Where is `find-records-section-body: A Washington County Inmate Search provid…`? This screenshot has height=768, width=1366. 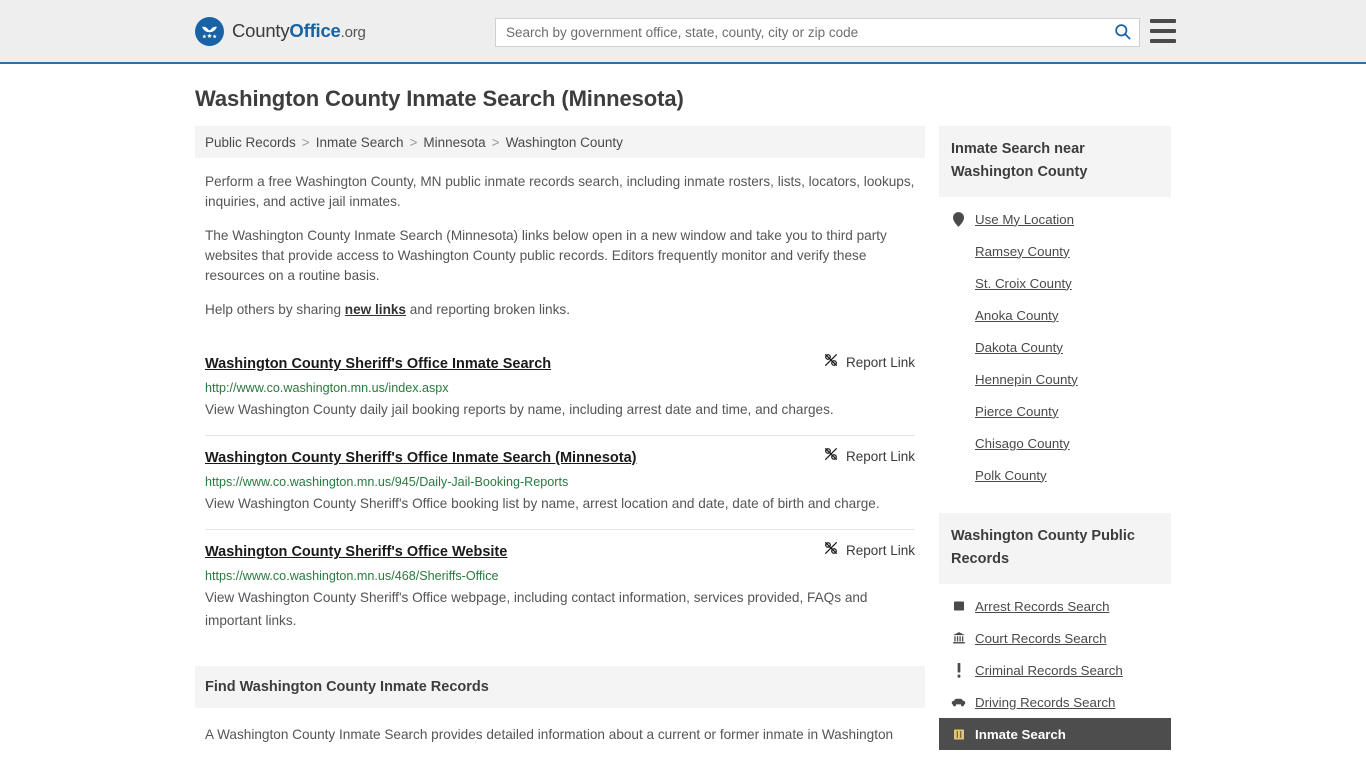 find-records-section-body: A Washington County Inmate Search provid… is located at coordinates (560, 734).